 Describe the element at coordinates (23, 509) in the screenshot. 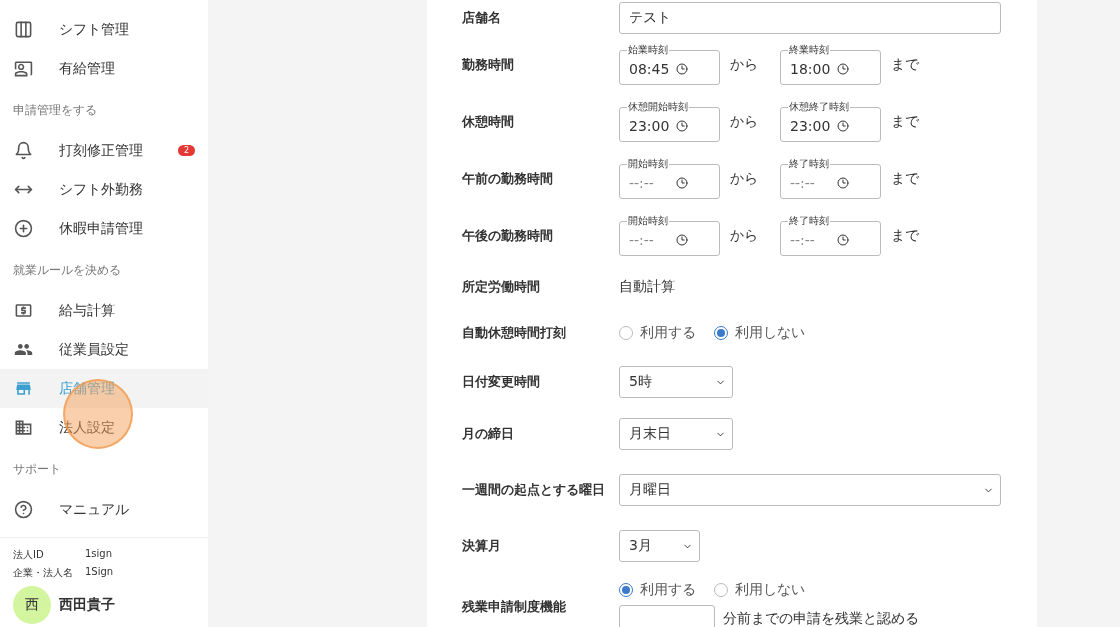

I see `help-icon` at that location.